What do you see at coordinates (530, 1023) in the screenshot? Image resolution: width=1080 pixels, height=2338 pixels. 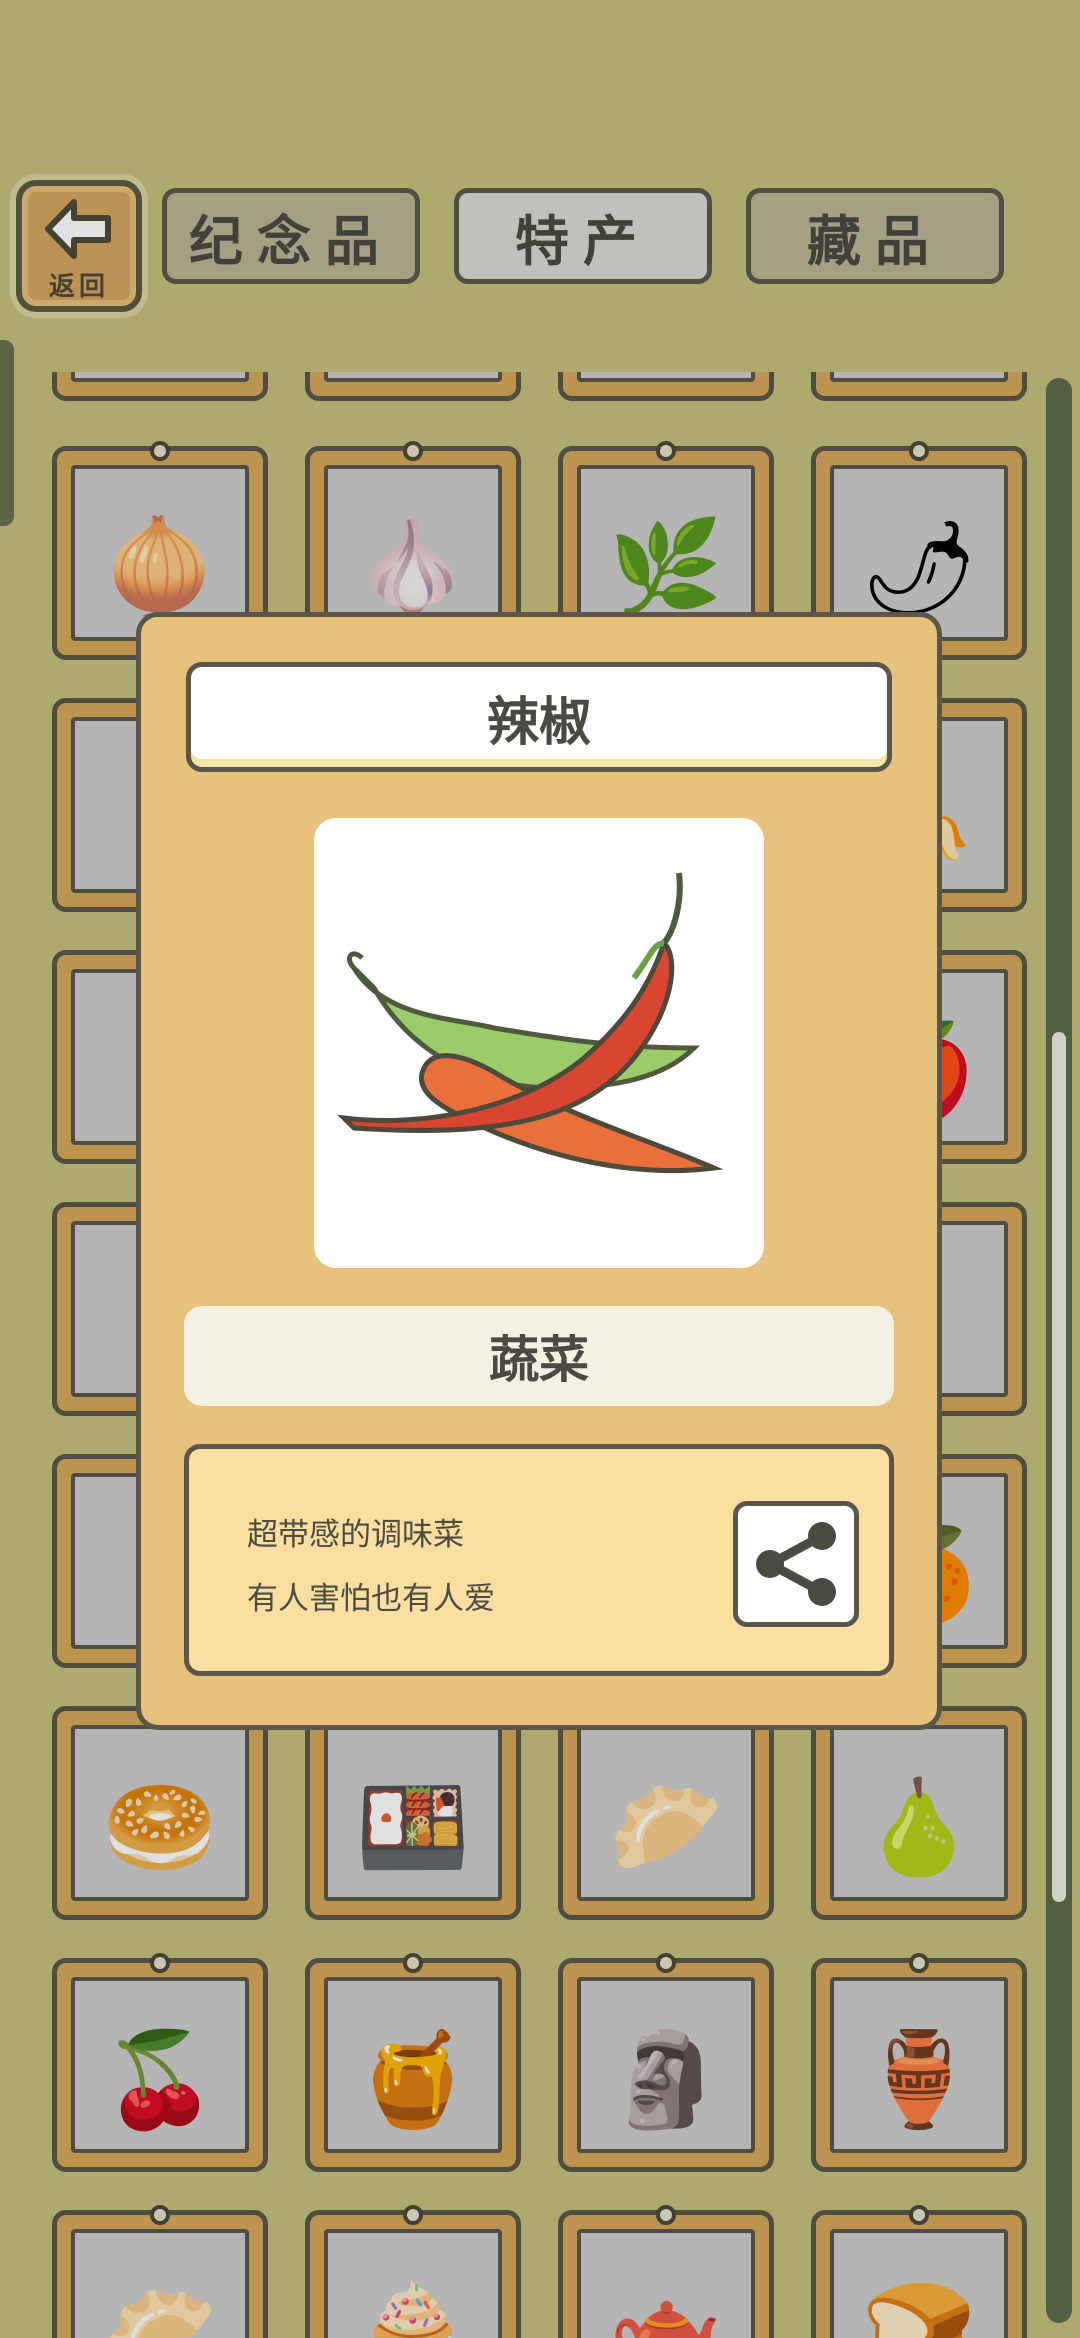 I see `chili-pepper-icon` at bounding box center [530, 1023].